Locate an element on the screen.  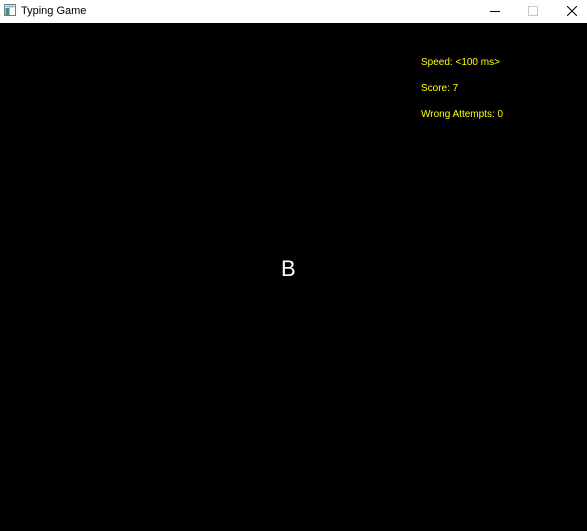
maximize-icon is located at coordinates (533, 11).